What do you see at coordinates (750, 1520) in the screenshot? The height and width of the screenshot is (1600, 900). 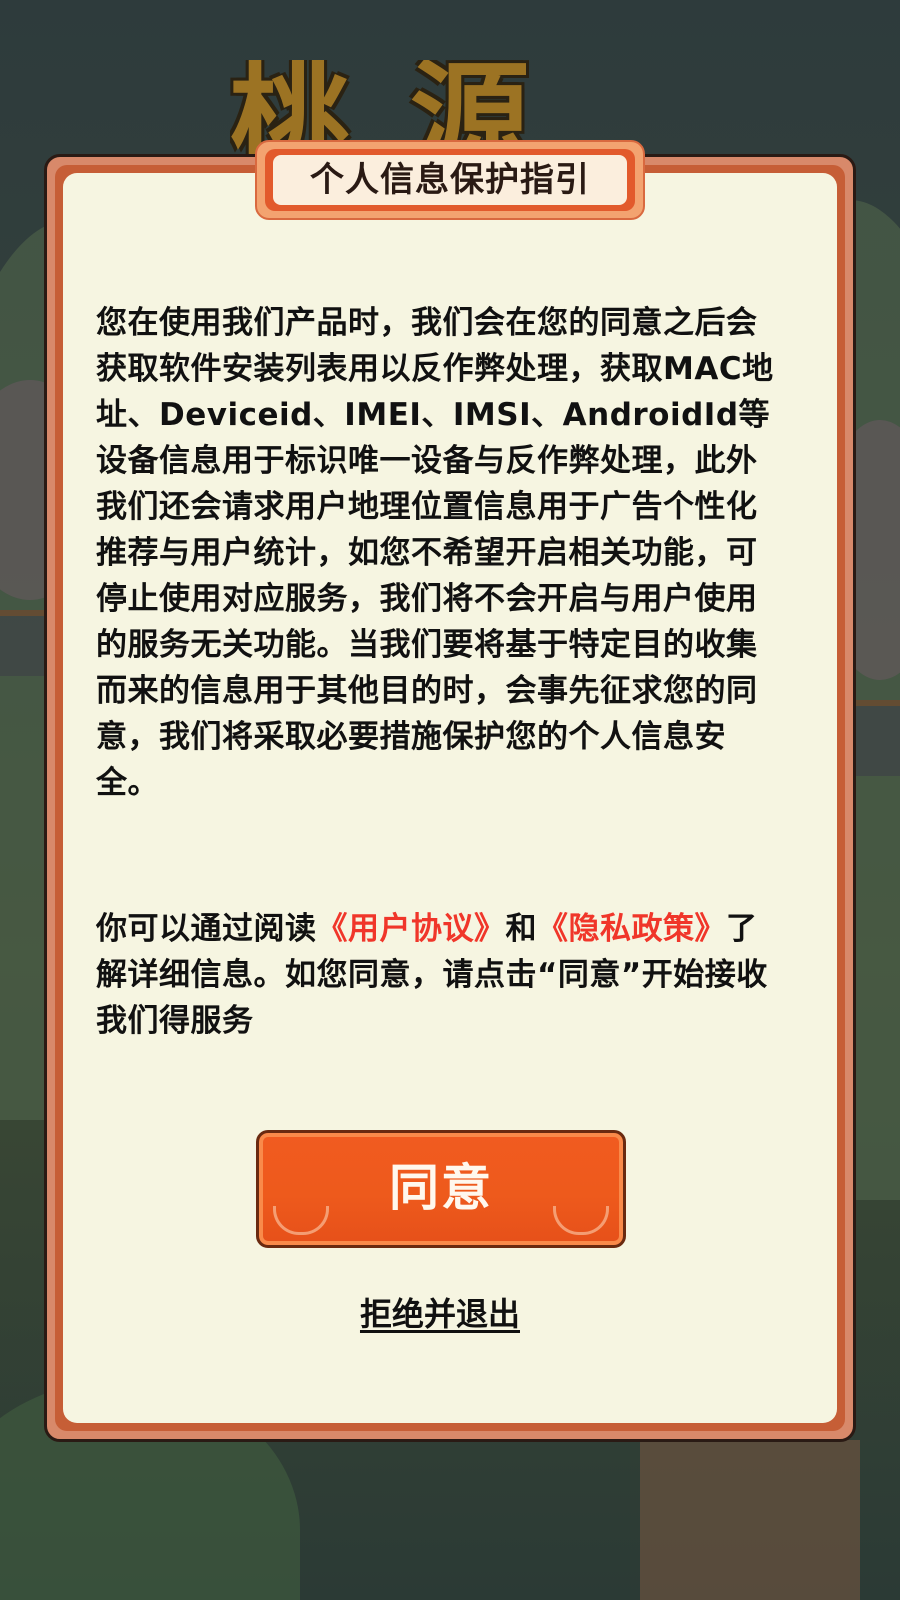 I see `background-house-bottom-right` at bounding box center [750, 1520].